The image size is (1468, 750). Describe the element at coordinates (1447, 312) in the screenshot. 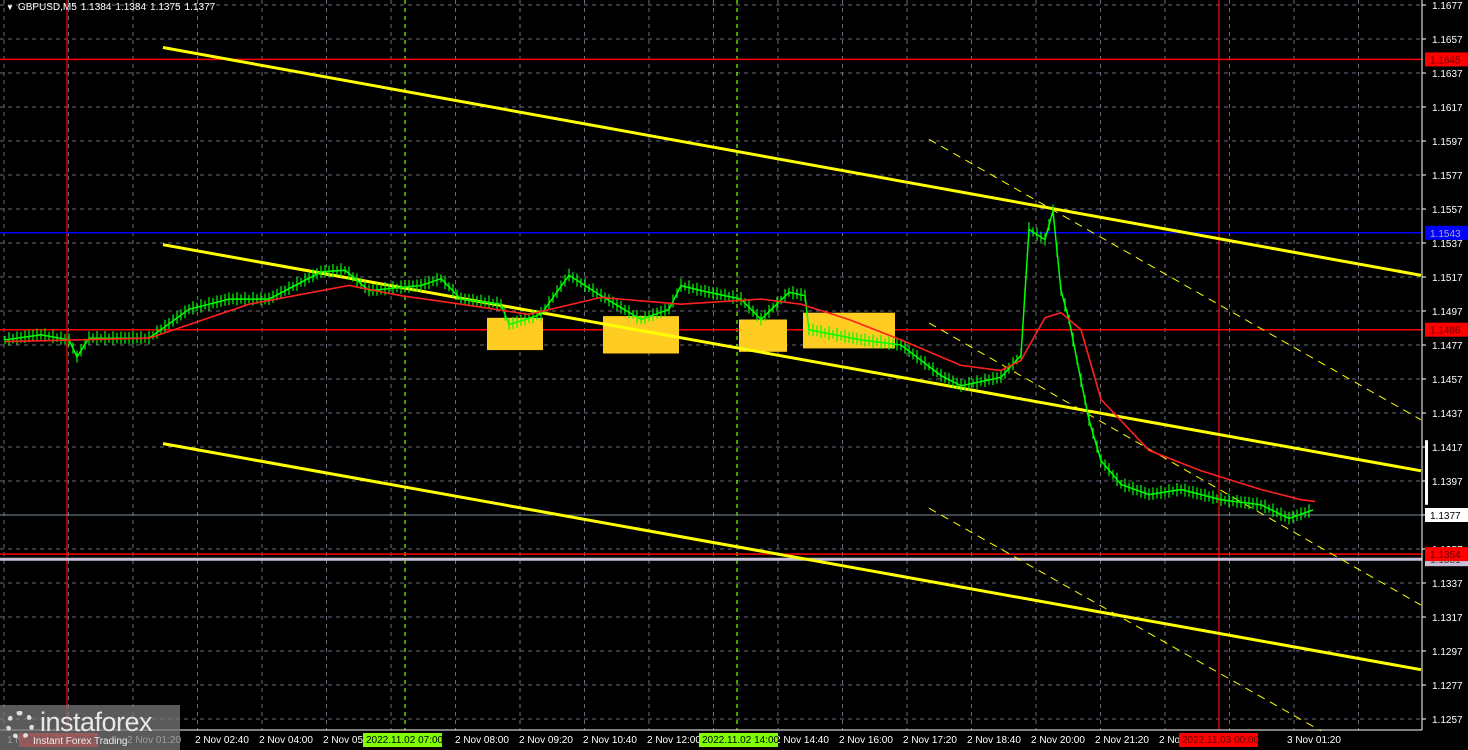

I see `y-tick-label: 1.1497` at that location.